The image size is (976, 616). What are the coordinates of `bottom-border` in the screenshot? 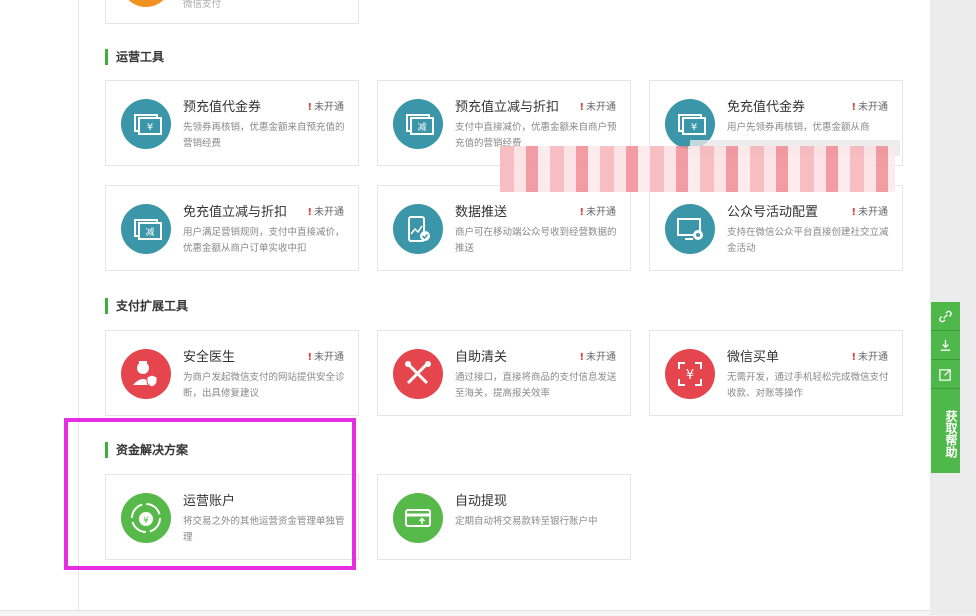 It's located at (465, 613).